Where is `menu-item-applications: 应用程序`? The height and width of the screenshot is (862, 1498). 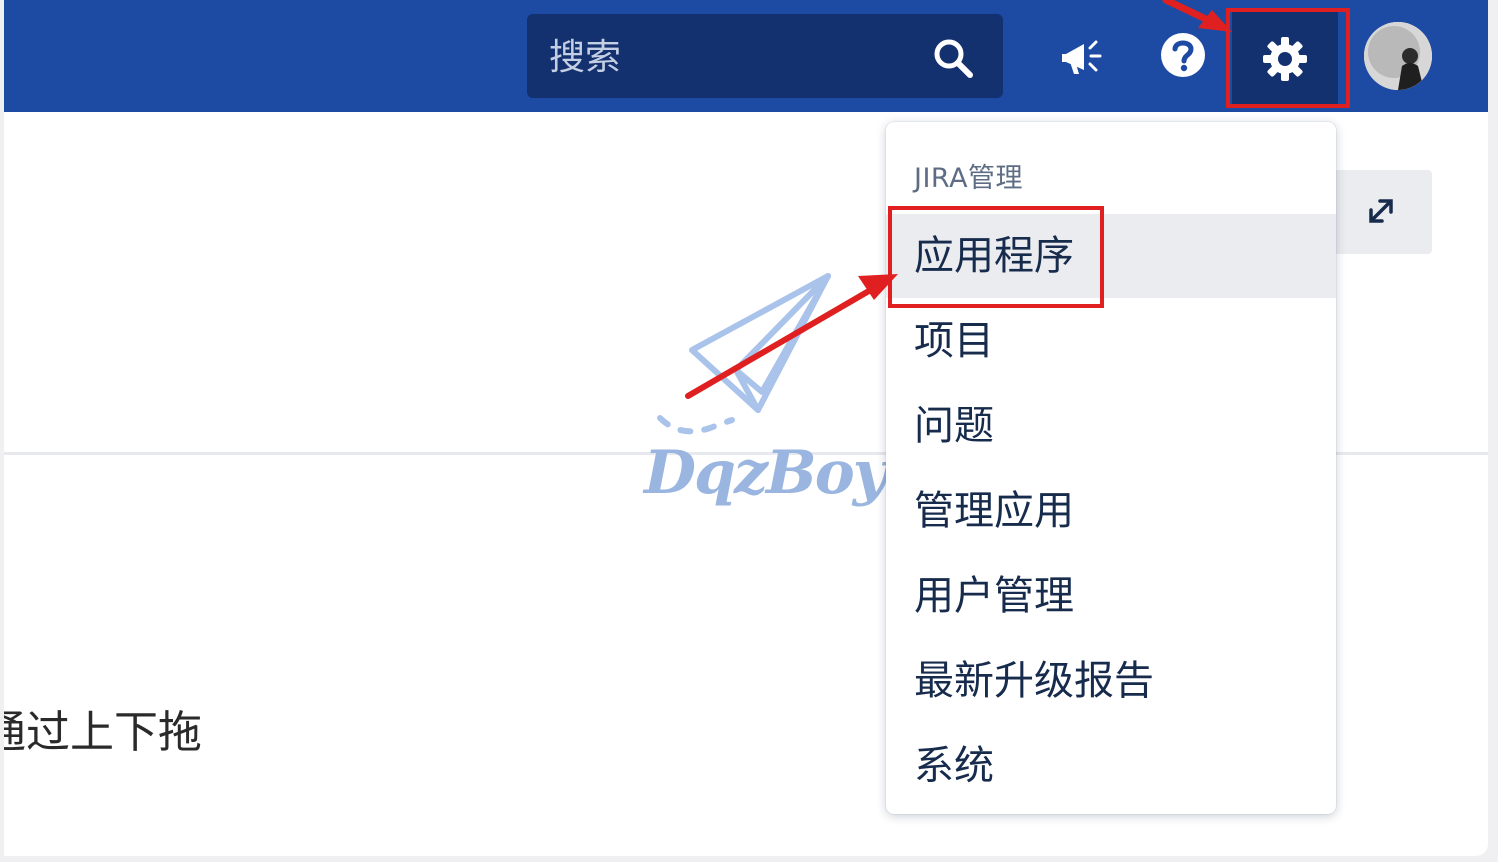 menu-item-applications: 应用程序 is located at coordinates (1111, 256).